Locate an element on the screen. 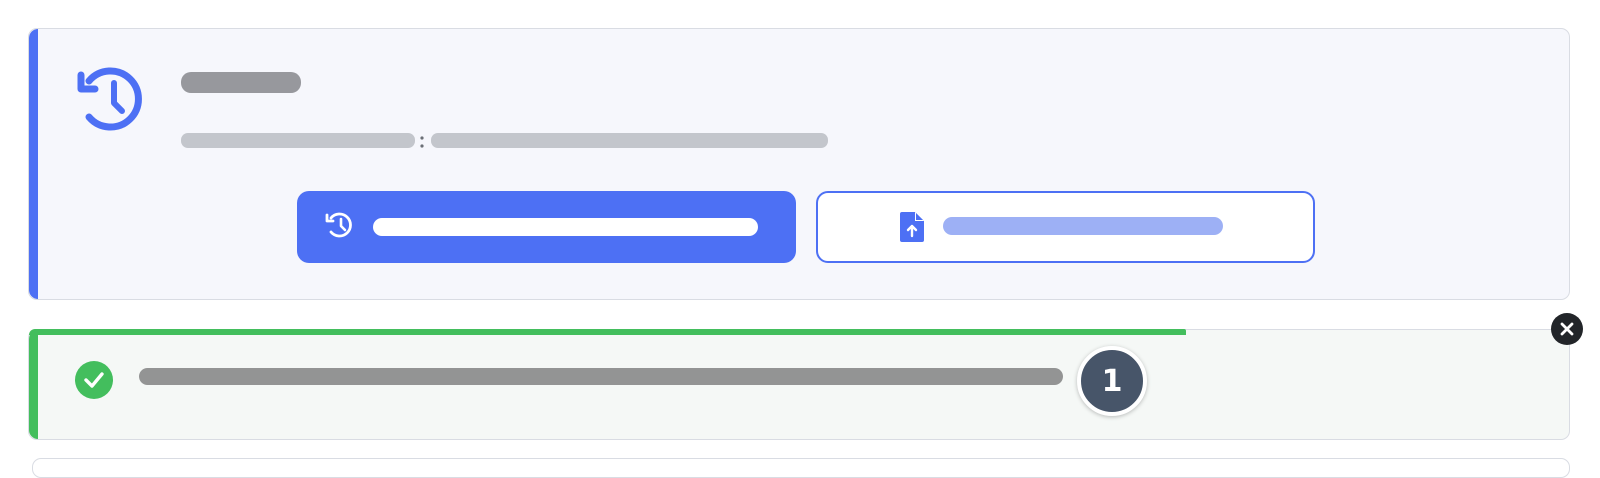  close-toast-button is located at coordinates (1567, 329).